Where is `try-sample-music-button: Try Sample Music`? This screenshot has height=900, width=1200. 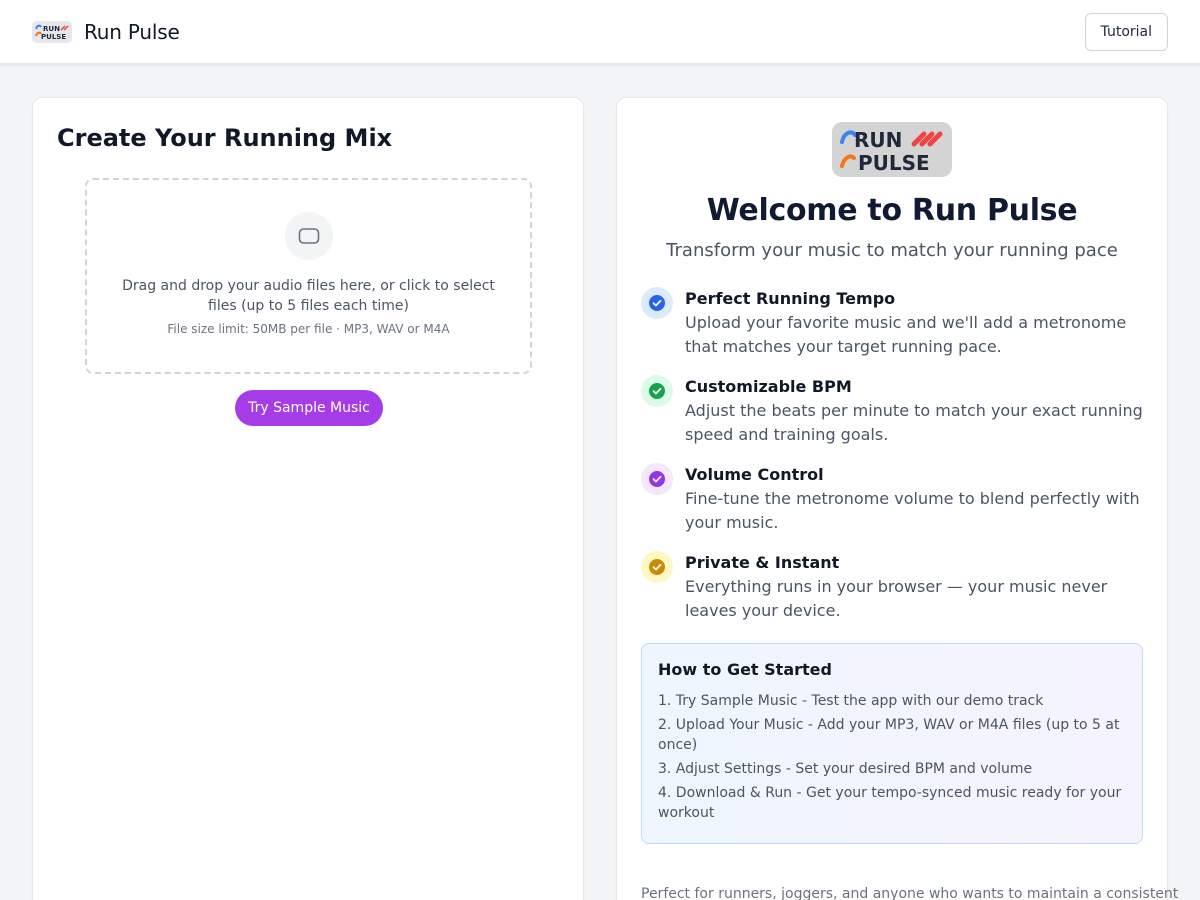
try-sample-music-button: Try Sample Music is located at coordinates (309, 408).